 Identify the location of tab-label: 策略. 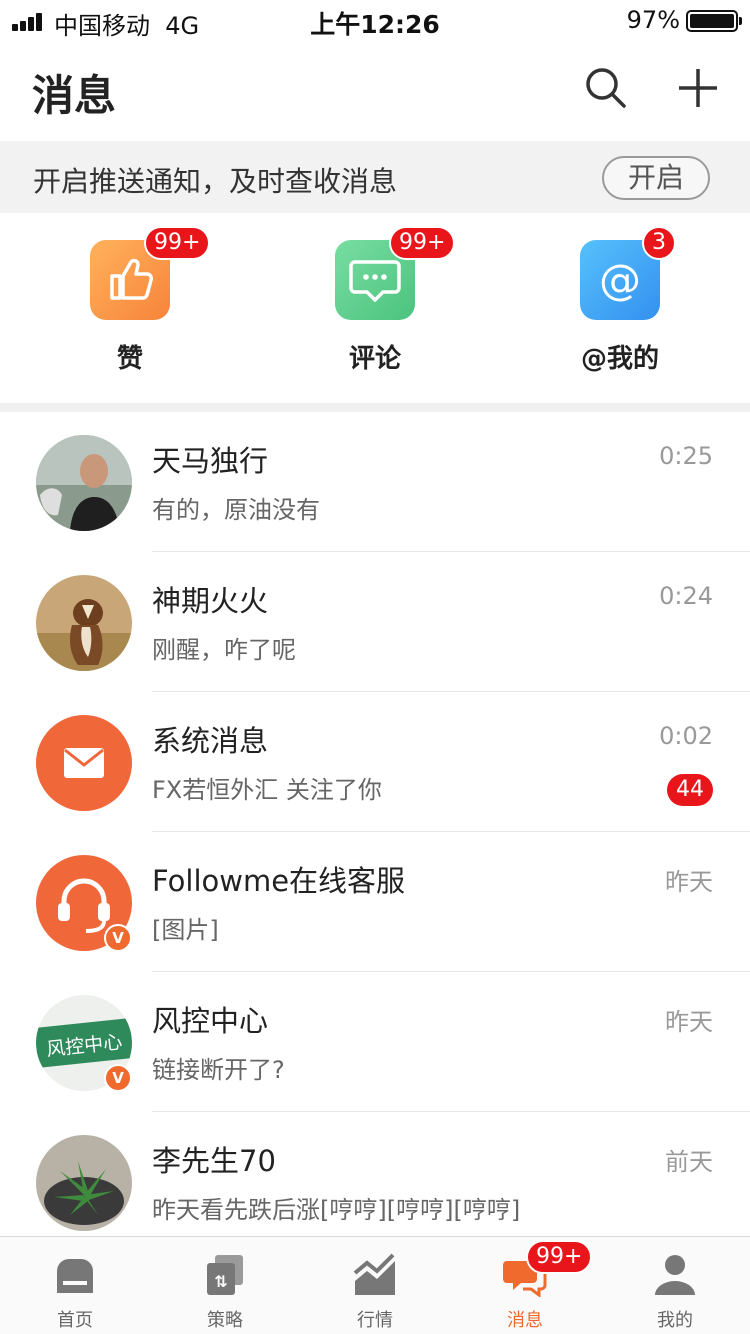
(225, 1320).